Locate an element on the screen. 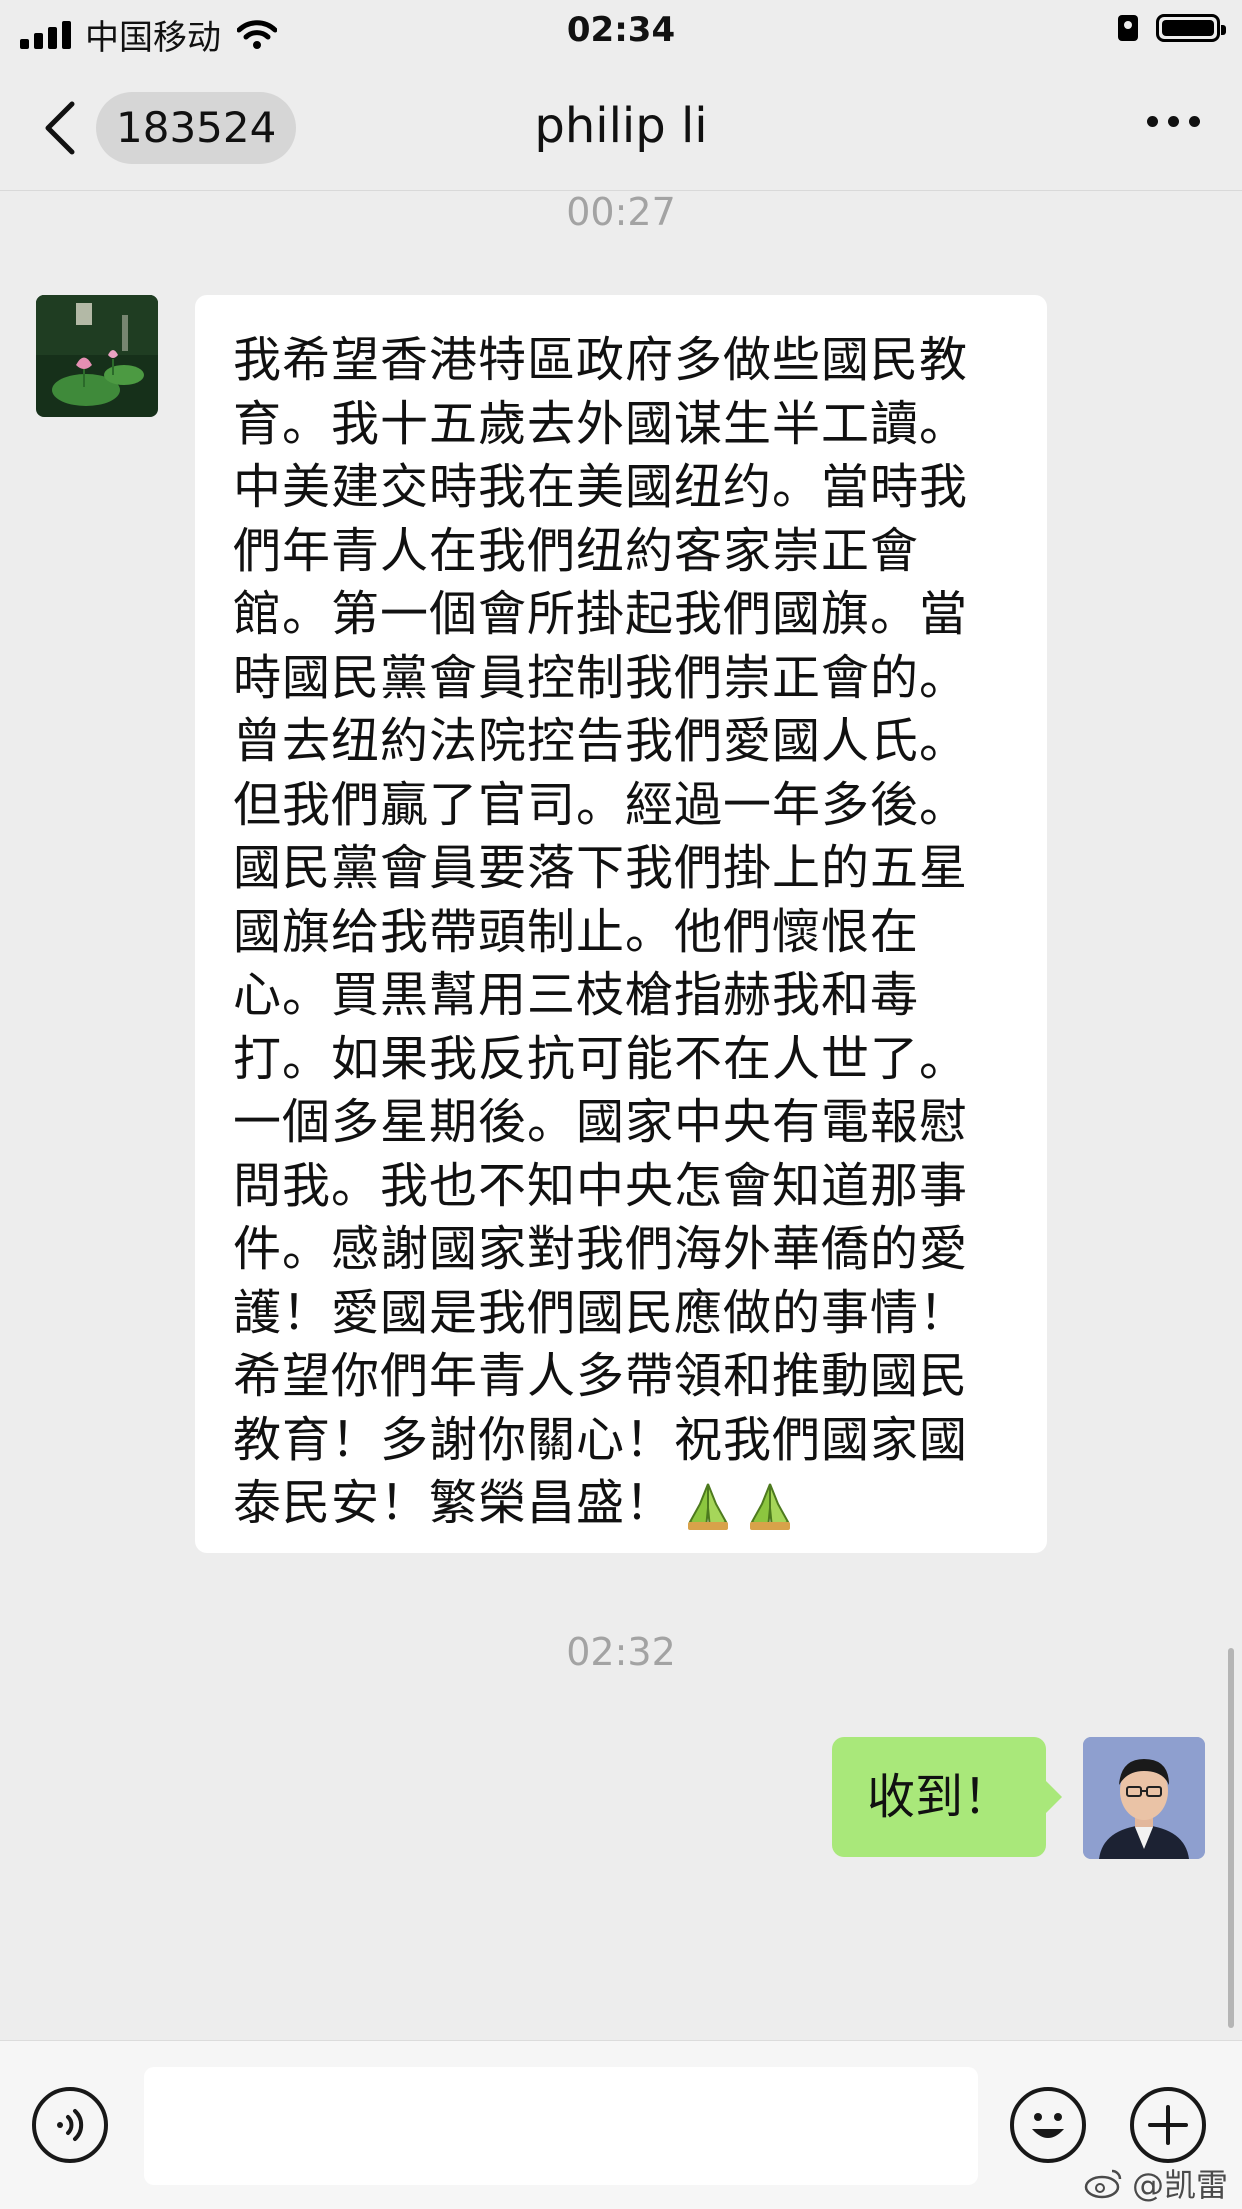 Image resolution: width=1242 pixels, height=2209 pixels. voice-button is located at coordinates (70, 2125).